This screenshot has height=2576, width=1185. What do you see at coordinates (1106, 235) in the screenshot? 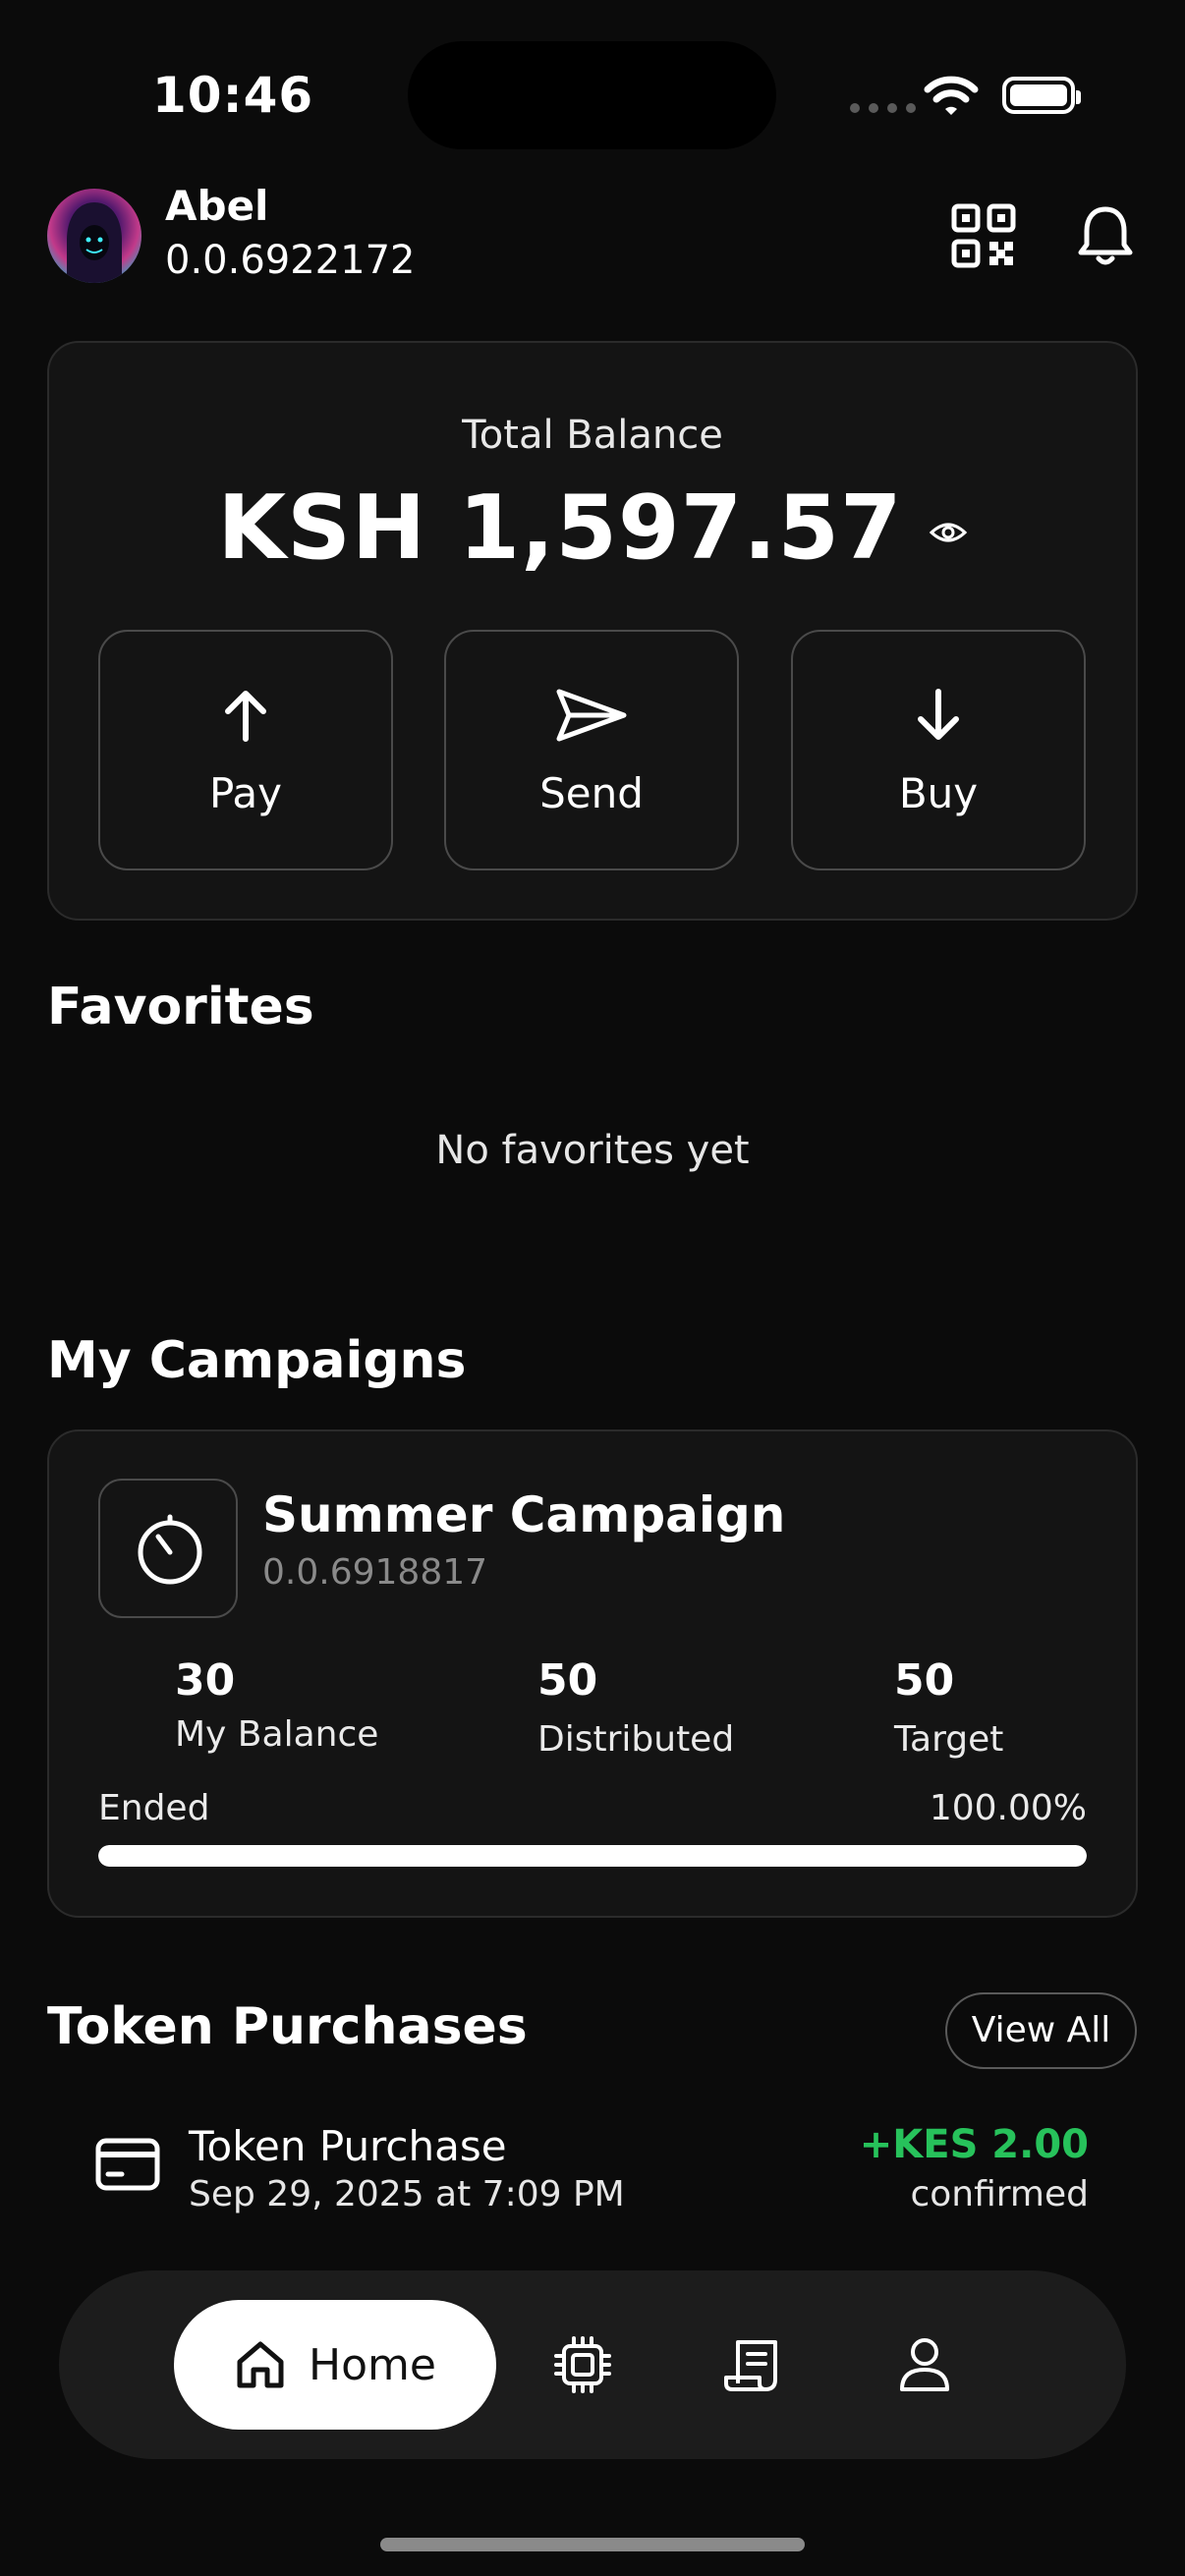
I see `notification-bell-icon` at bounding box center [1106, 235].